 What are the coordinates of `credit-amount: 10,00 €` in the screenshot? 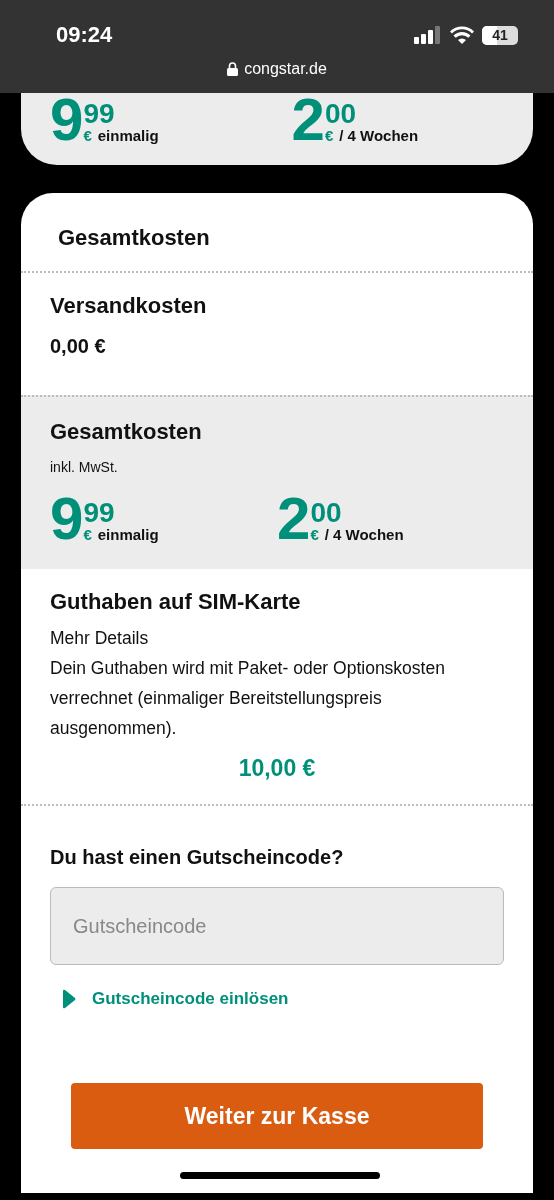 It's located at (277, 768).